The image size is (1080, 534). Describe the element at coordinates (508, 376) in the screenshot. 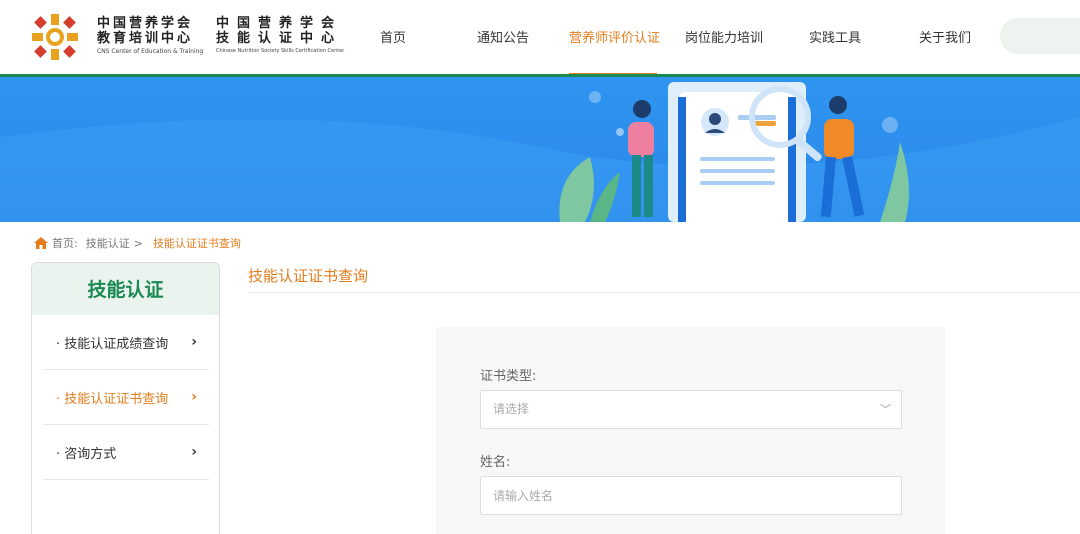

I see `cert-type-label: 证书类型:` at that location.